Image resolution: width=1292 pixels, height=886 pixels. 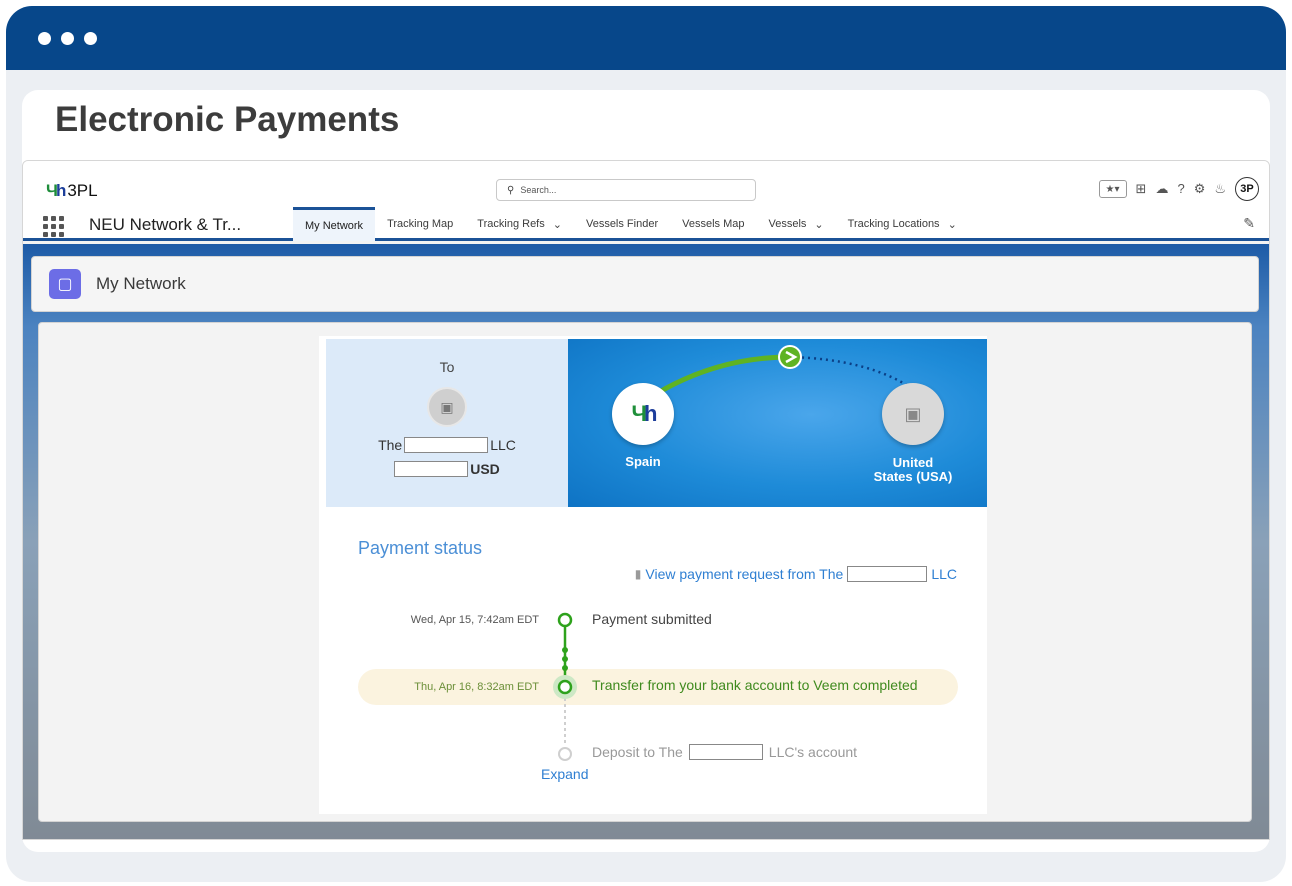 What do you see at coordinates (652, 619) in the screenshot?
I see `step-text: Payment submitted` at bounding box center [652, 619].